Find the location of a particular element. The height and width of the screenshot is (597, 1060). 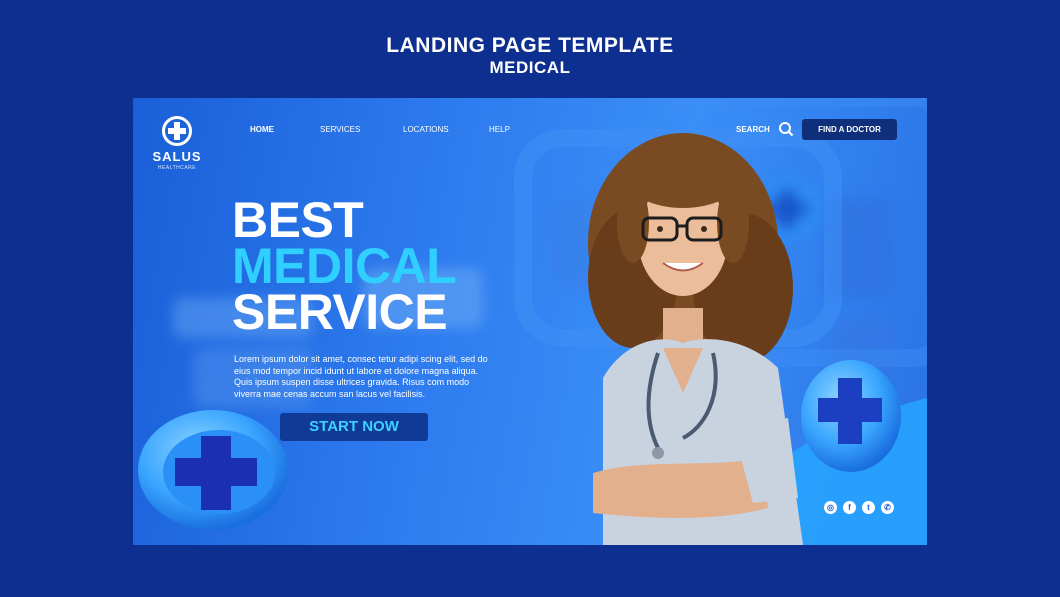

twitter-icon: t is located at coordinates (868, 507).